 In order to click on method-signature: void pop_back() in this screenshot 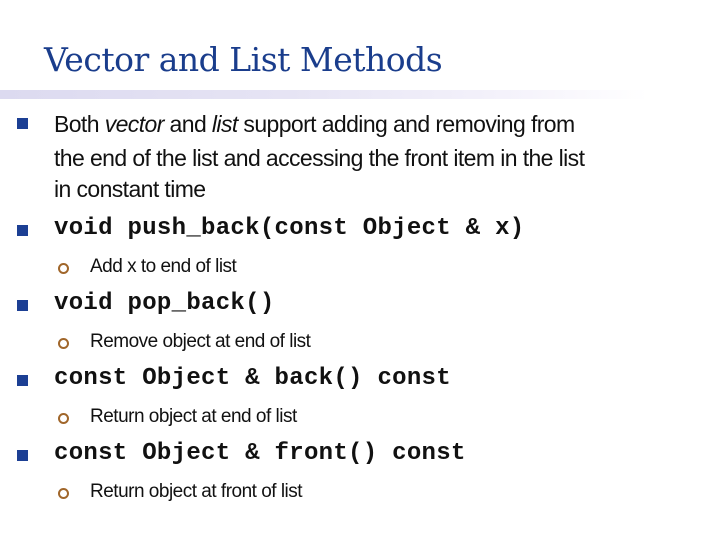, I will do `click(164, 303)`.